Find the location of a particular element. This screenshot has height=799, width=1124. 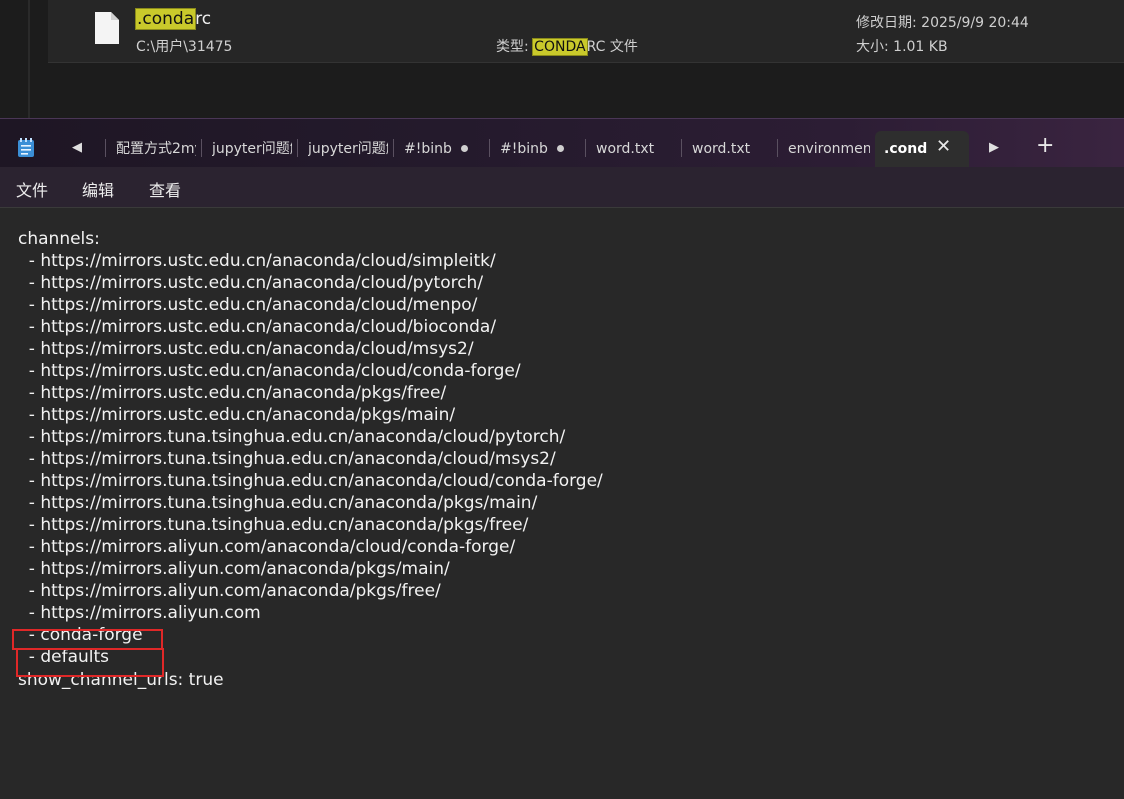

tab-word-2: word.txt is located at coordinates (727, 149).